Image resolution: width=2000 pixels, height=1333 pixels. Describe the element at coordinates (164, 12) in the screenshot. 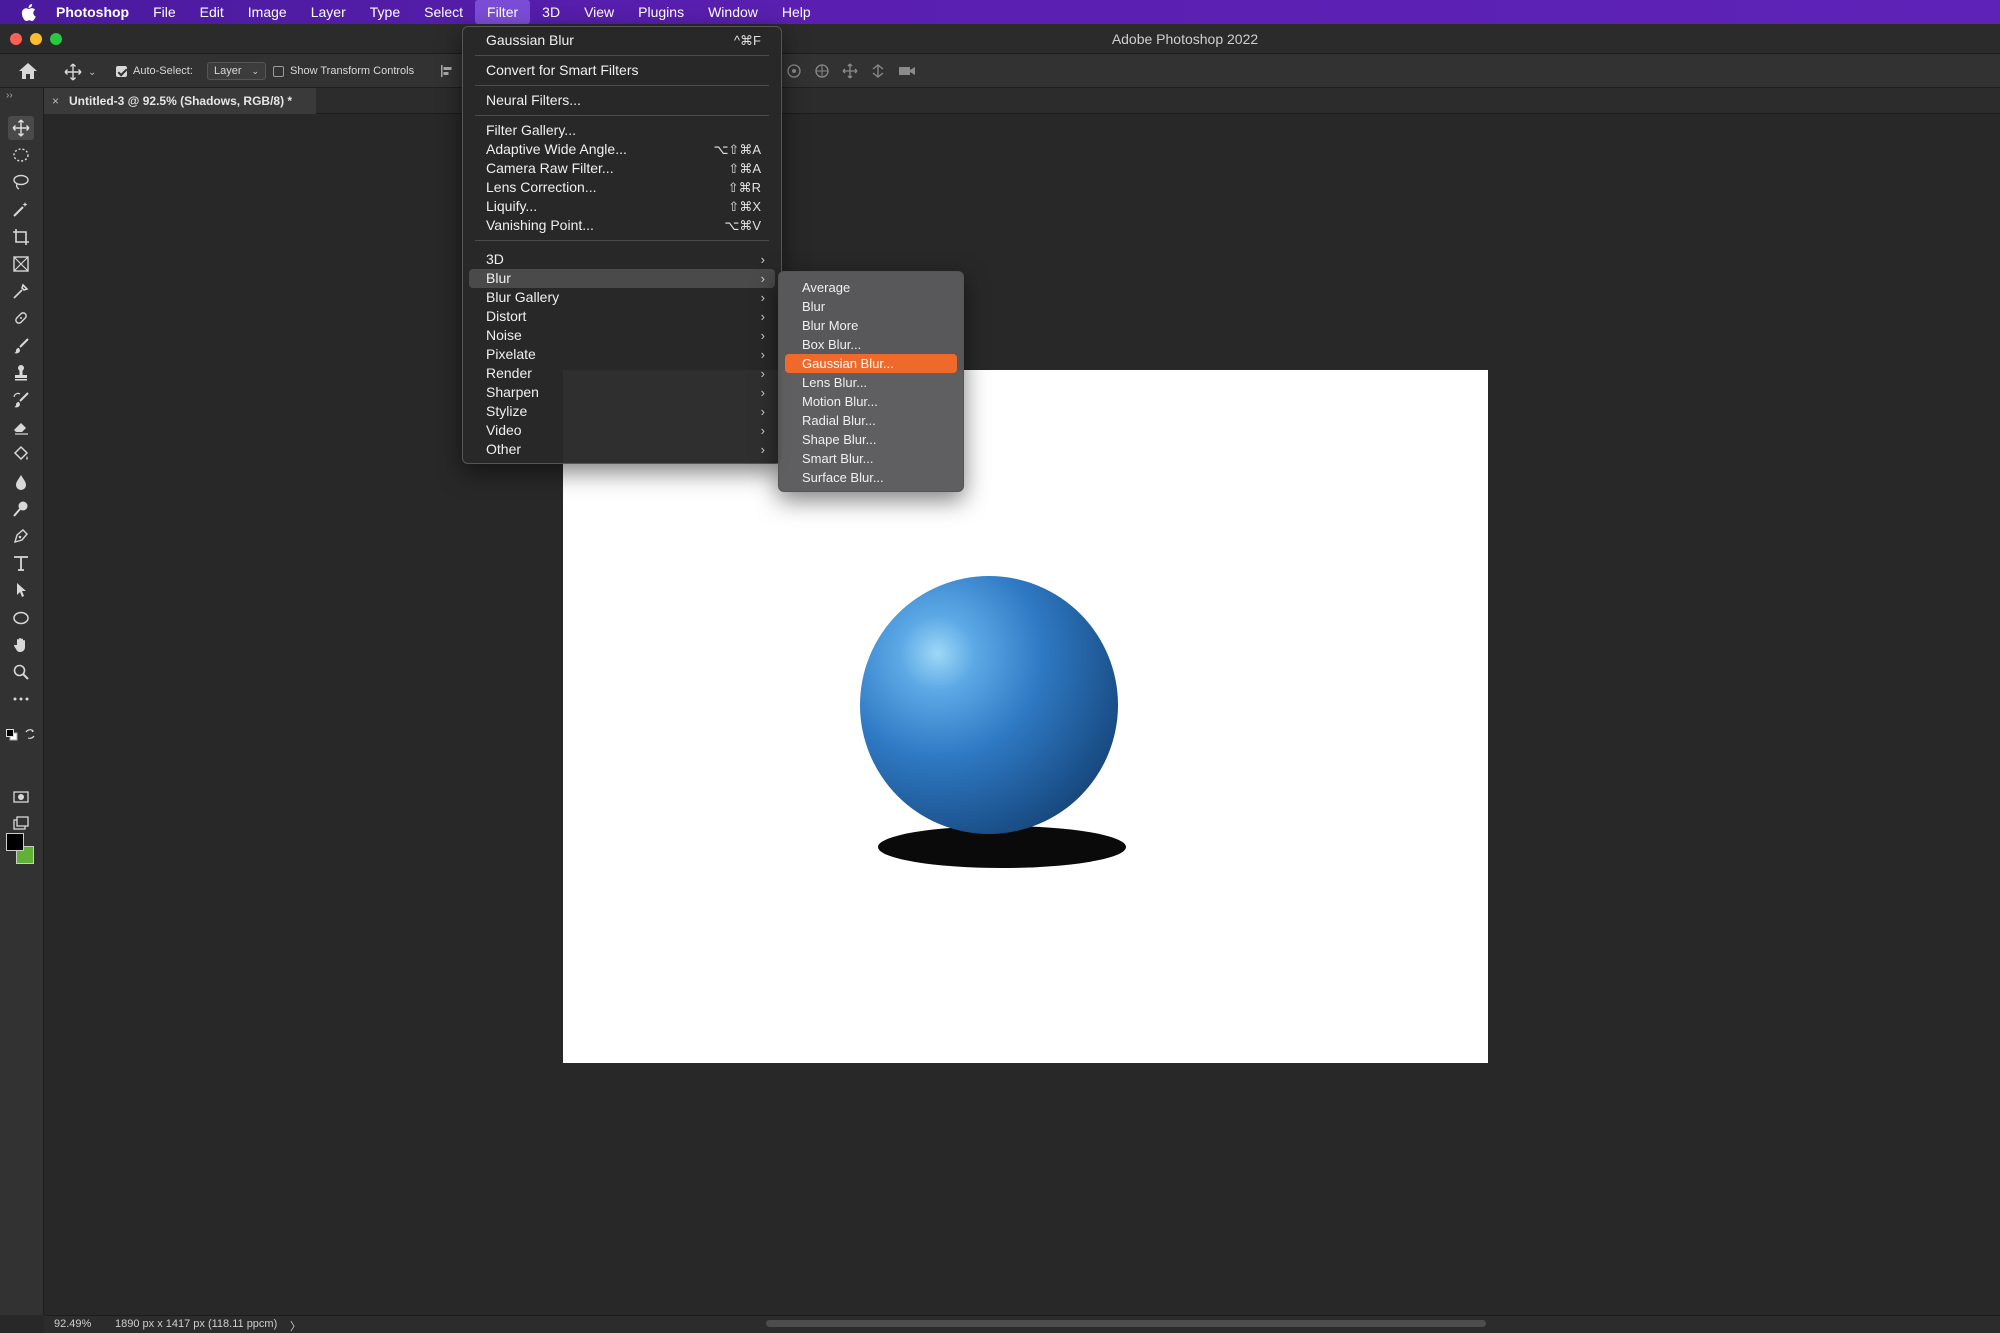

I see `menu-file: File` at that location.